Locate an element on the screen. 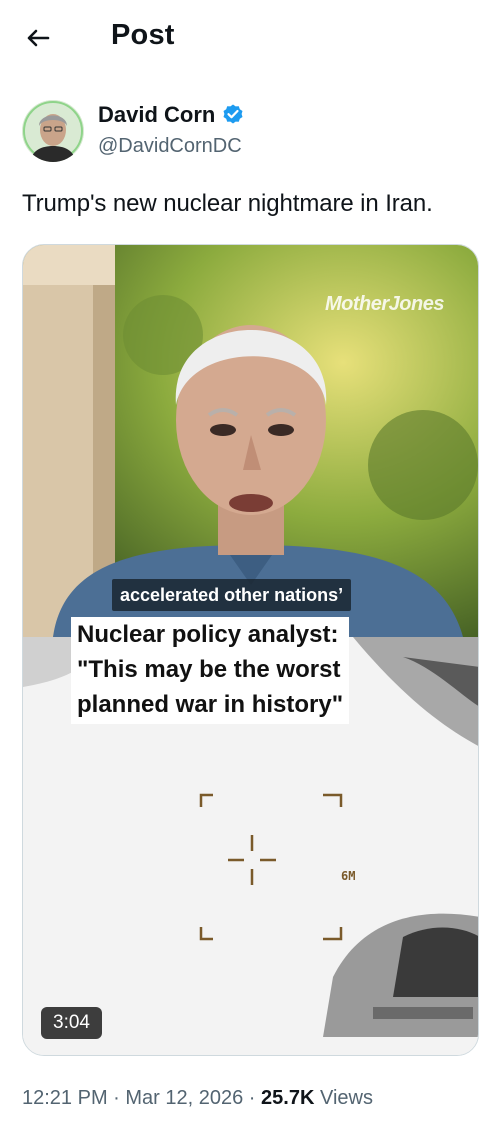 The height and width of the screenshot is (1132, 502). author-name-row: David Corn is located at coordinates (171, 115).